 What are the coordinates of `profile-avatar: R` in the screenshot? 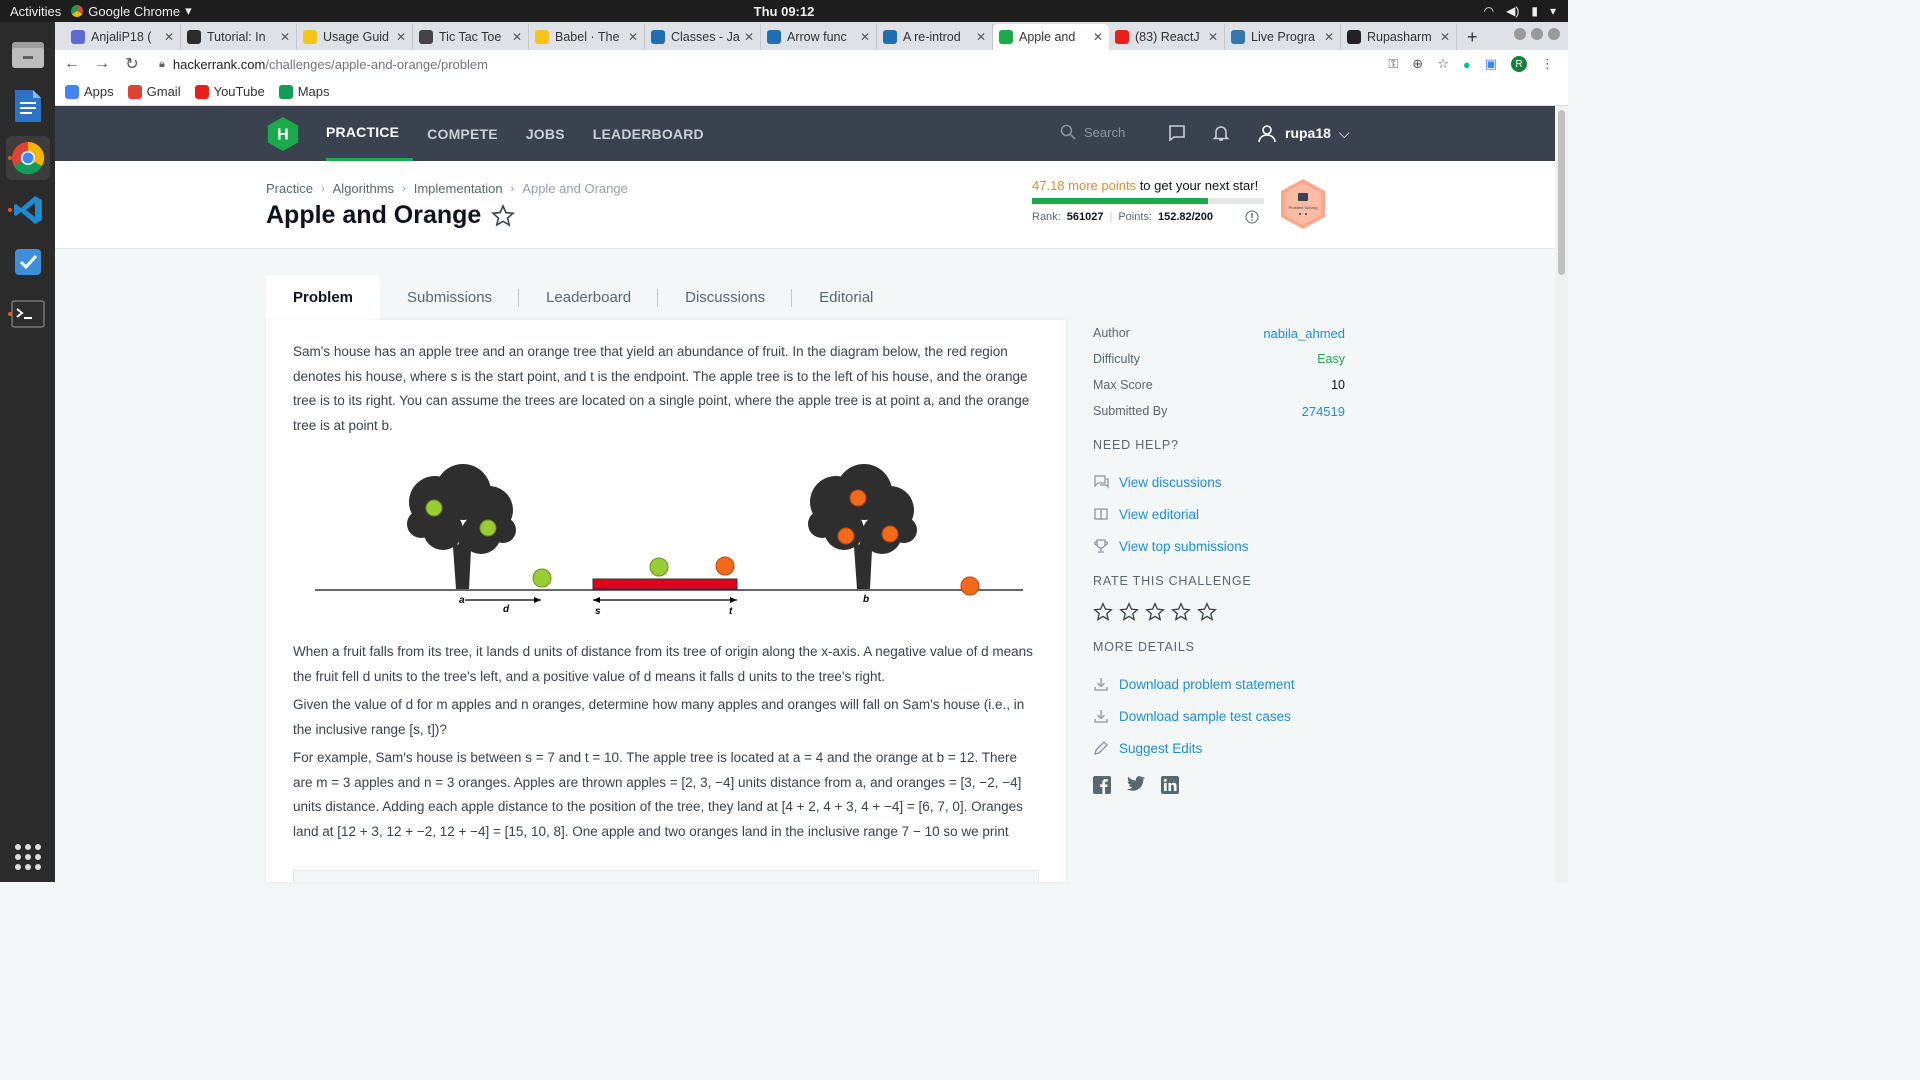 It's located at (1519, 64).